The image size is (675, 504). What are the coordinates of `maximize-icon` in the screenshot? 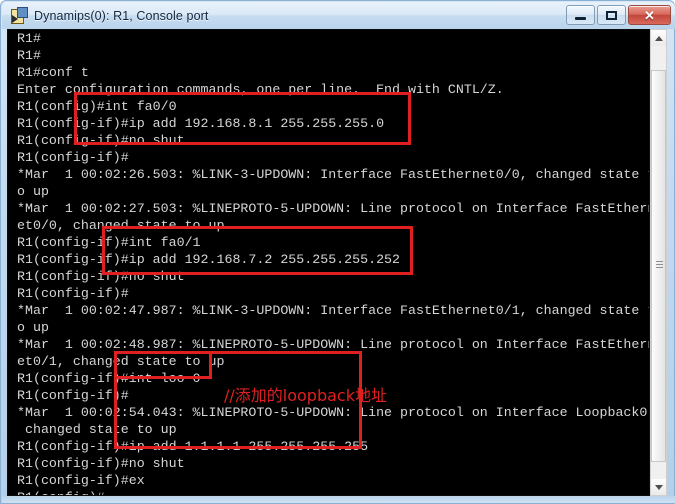 It's located at (611, 15).